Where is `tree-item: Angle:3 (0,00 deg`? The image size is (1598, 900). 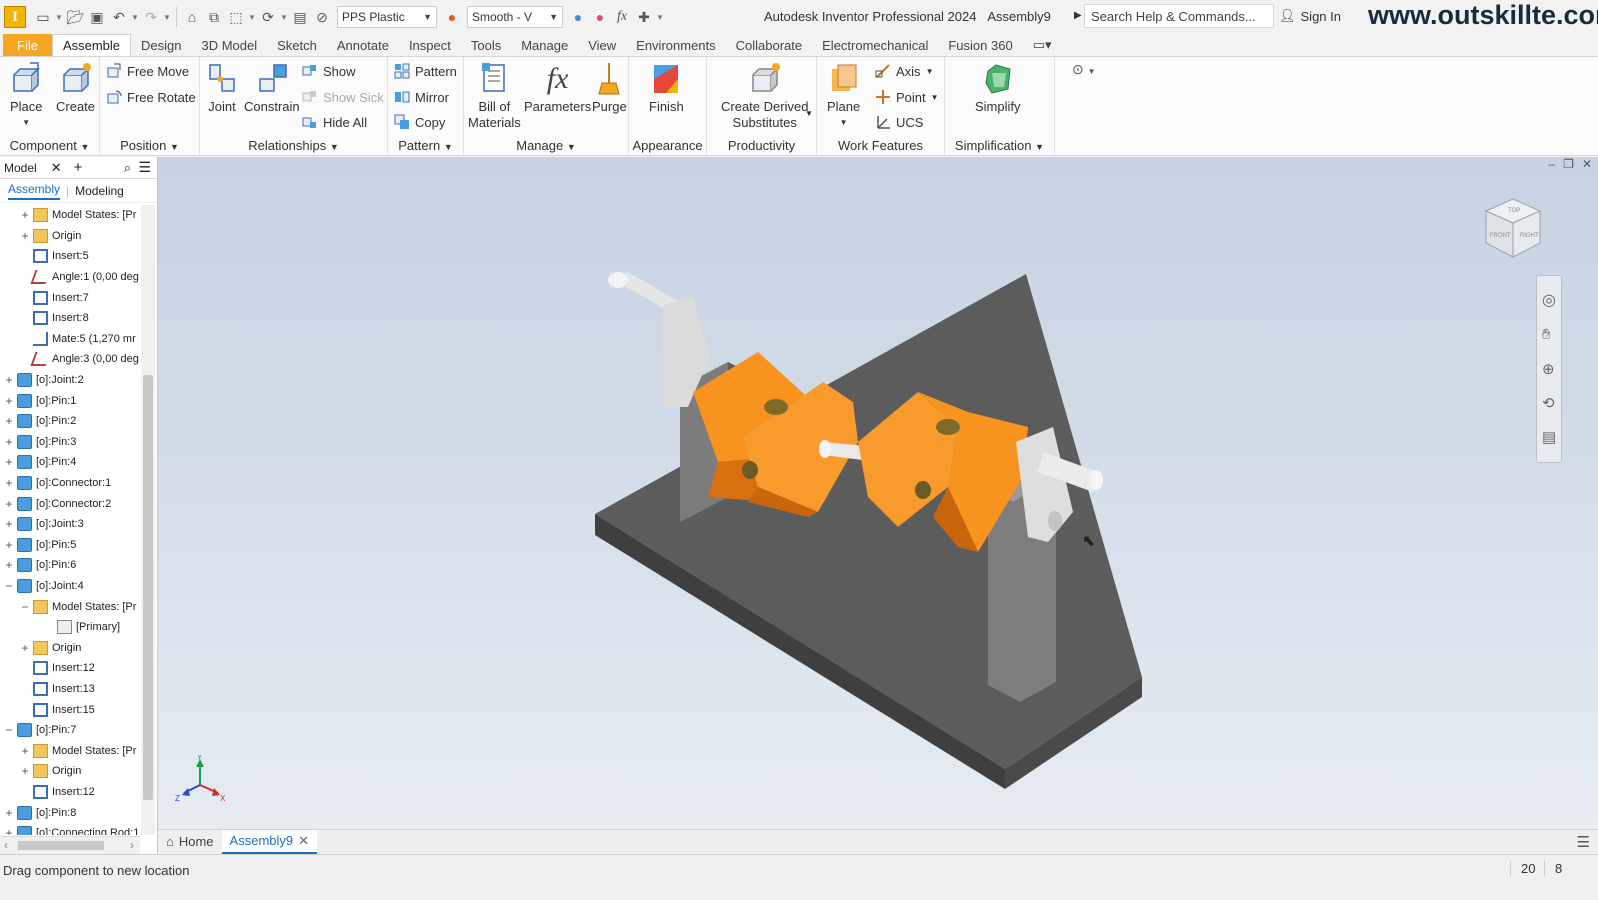 tree-item: Angle:3 (0,00 deg is located at coordinates (70, 359).